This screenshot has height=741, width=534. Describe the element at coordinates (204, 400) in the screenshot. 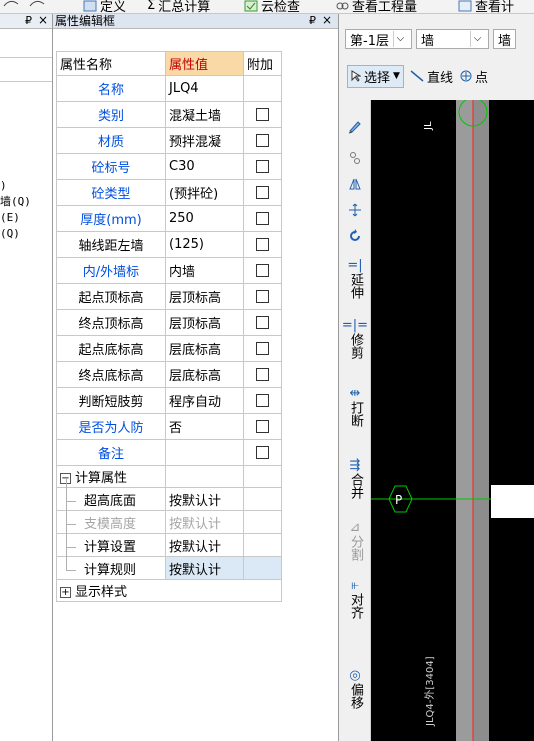

I see `property-value: 程序自动` at that location.